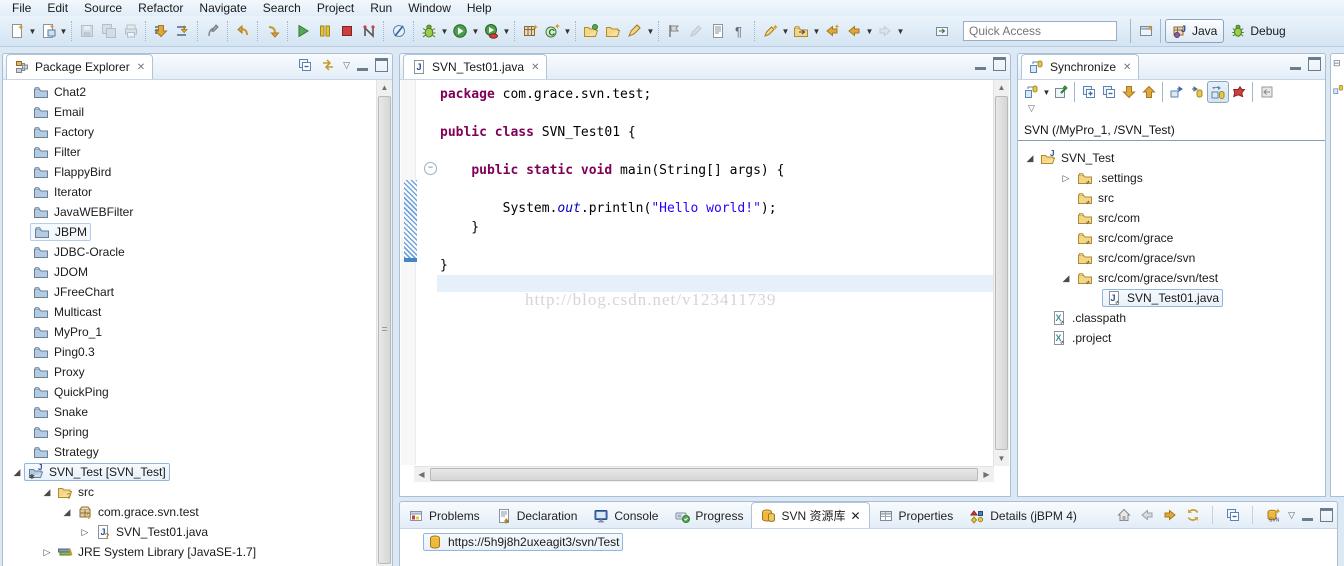  What do you see at coordinates (429, 31) in the screenshot?
I see `debug-launch-icon` at bounding box center [429, 31].